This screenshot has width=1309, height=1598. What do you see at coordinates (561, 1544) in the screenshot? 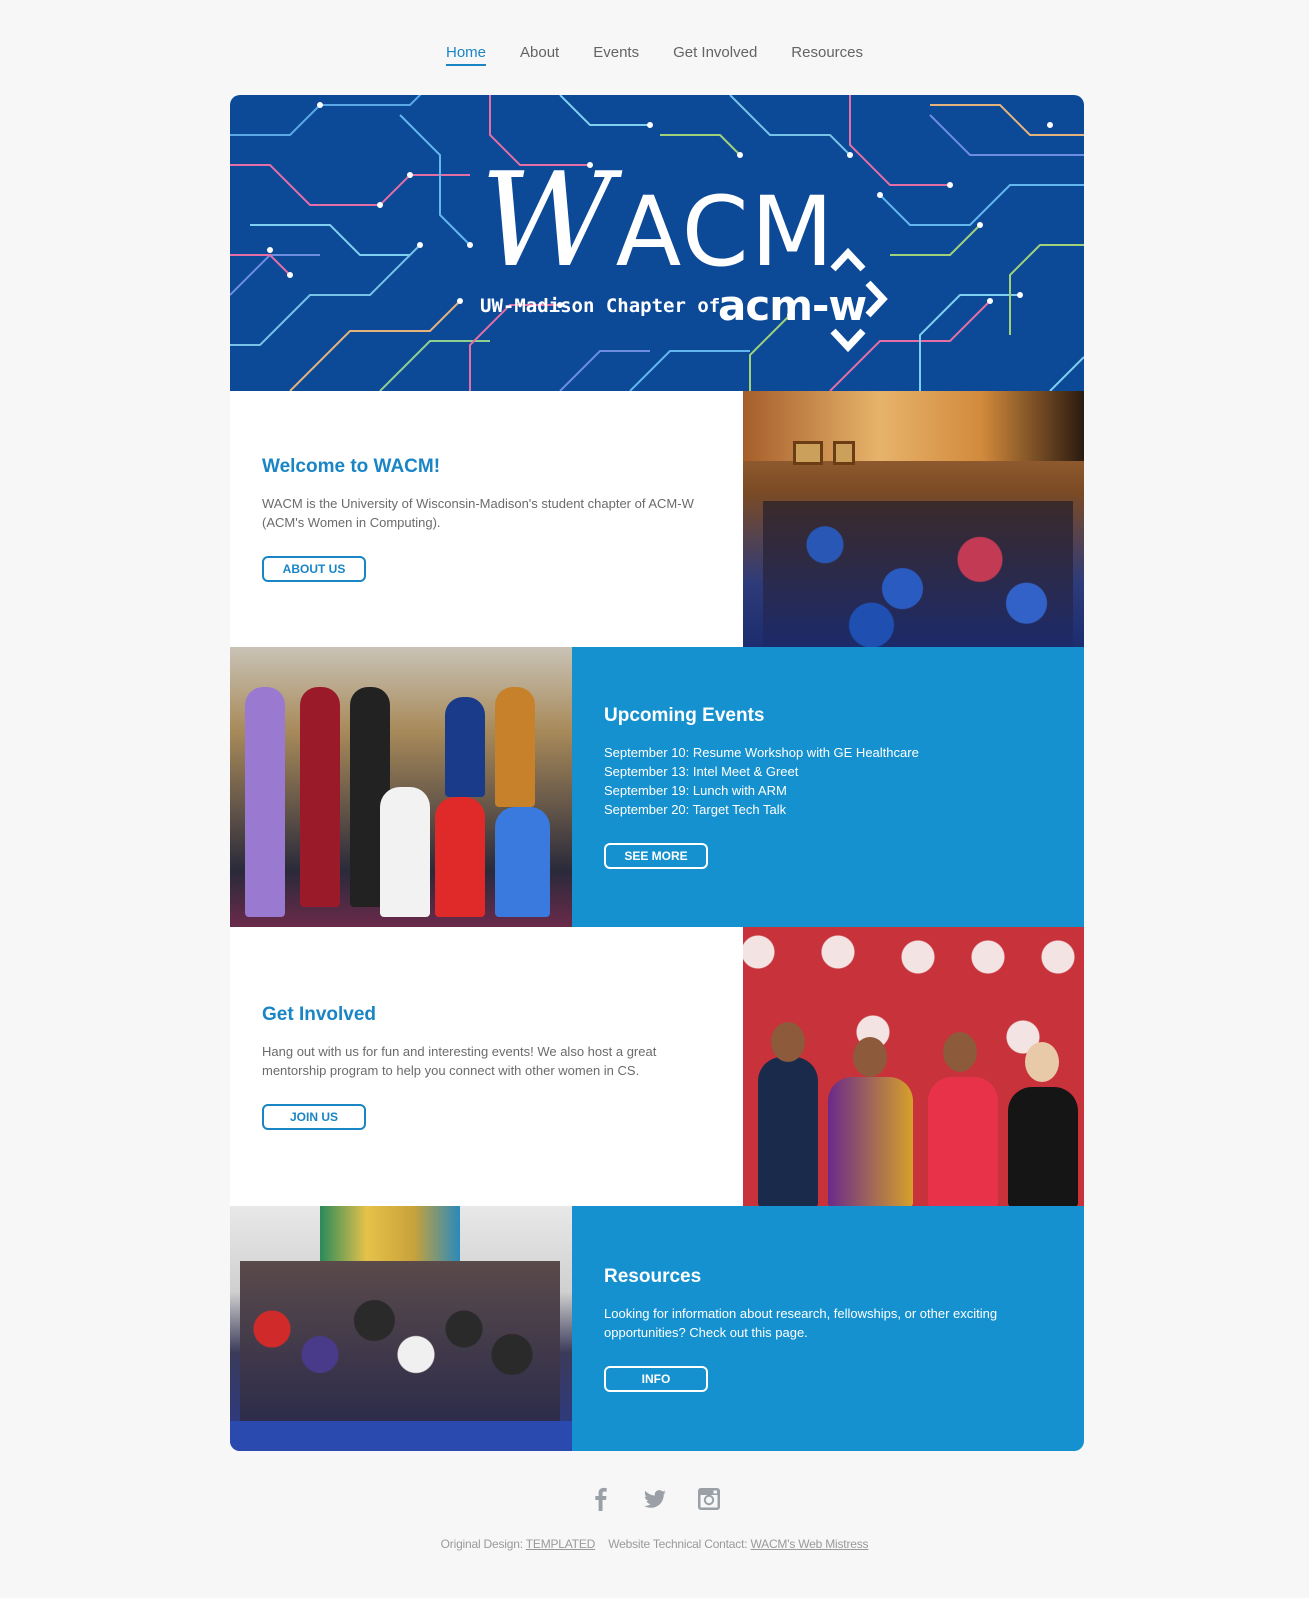
I see `templated-link: TEMPLATED` at bounding box center [561, 1544].